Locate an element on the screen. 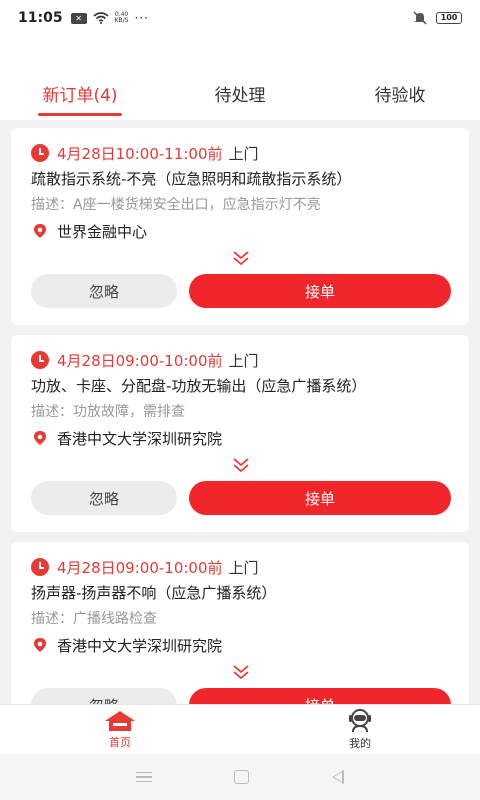 The image size is (480, 800). status-time: 11:05 is located at coordinates (40, 18).